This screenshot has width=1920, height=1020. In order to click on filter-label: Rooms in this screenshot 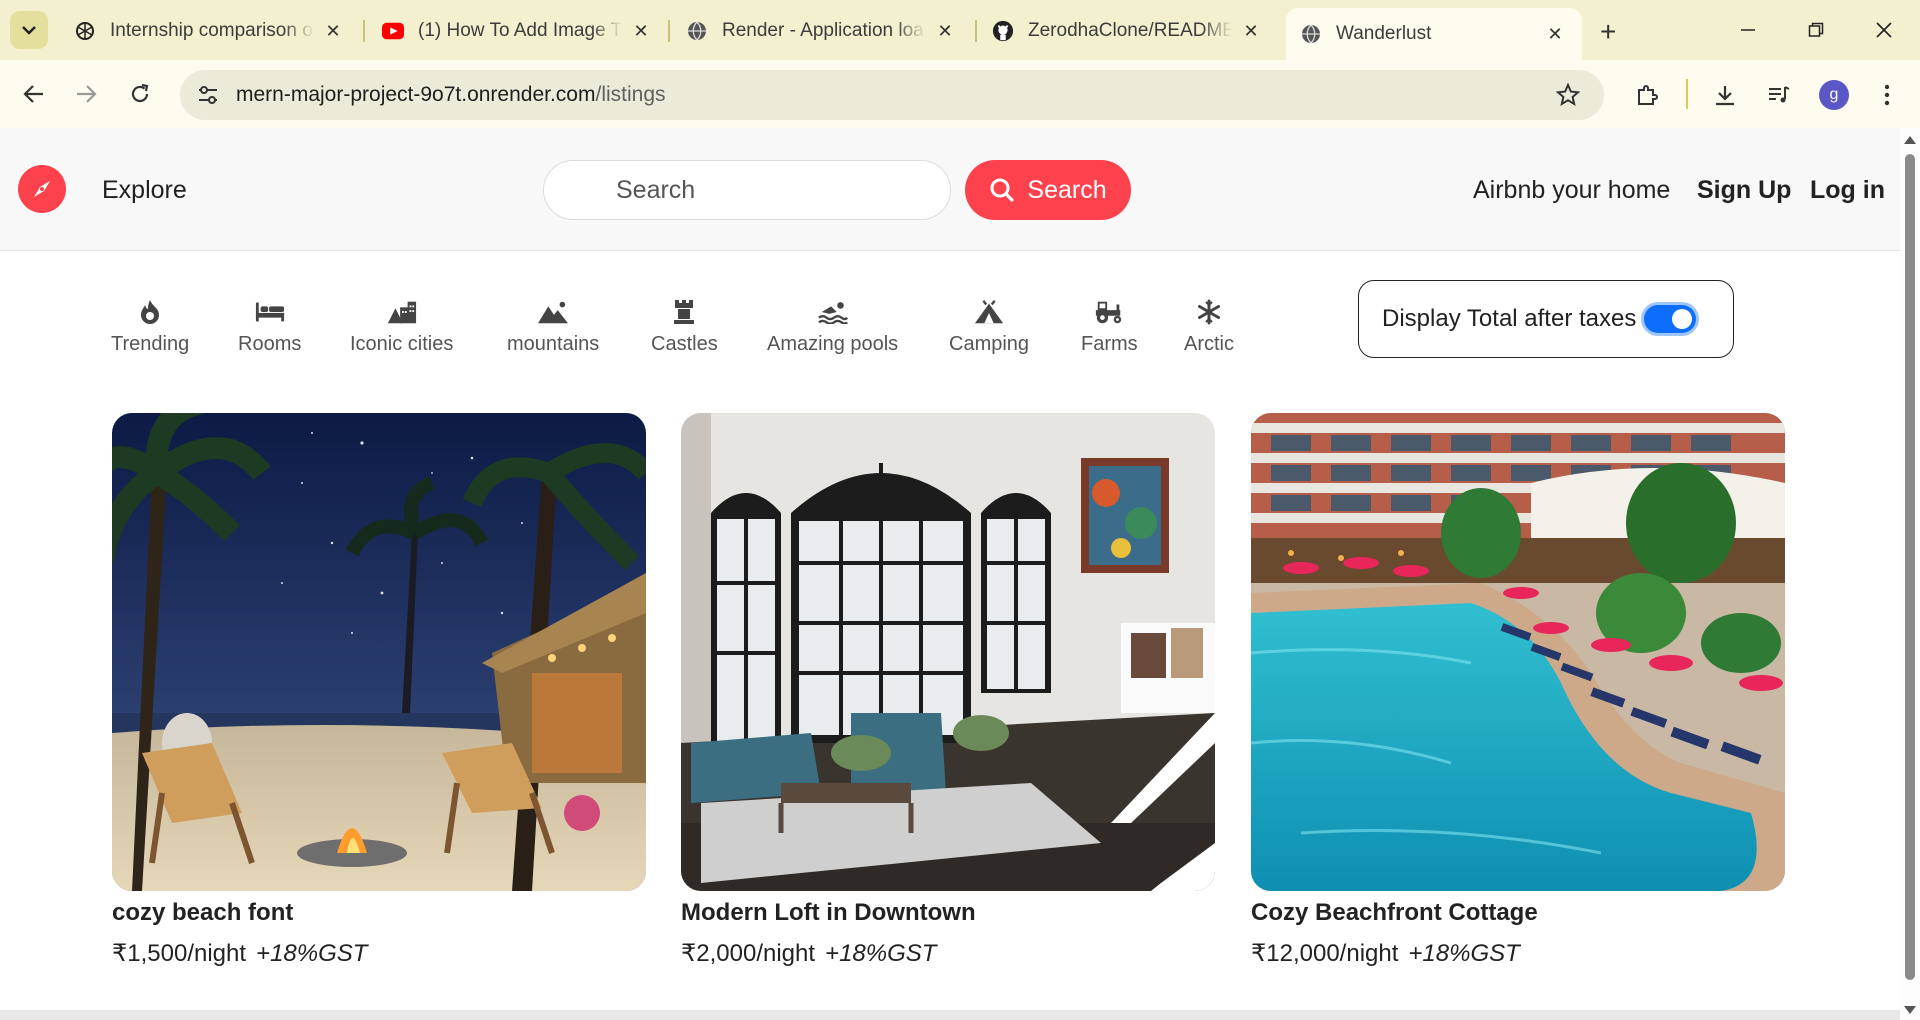, I will do `click(270, 344)`.